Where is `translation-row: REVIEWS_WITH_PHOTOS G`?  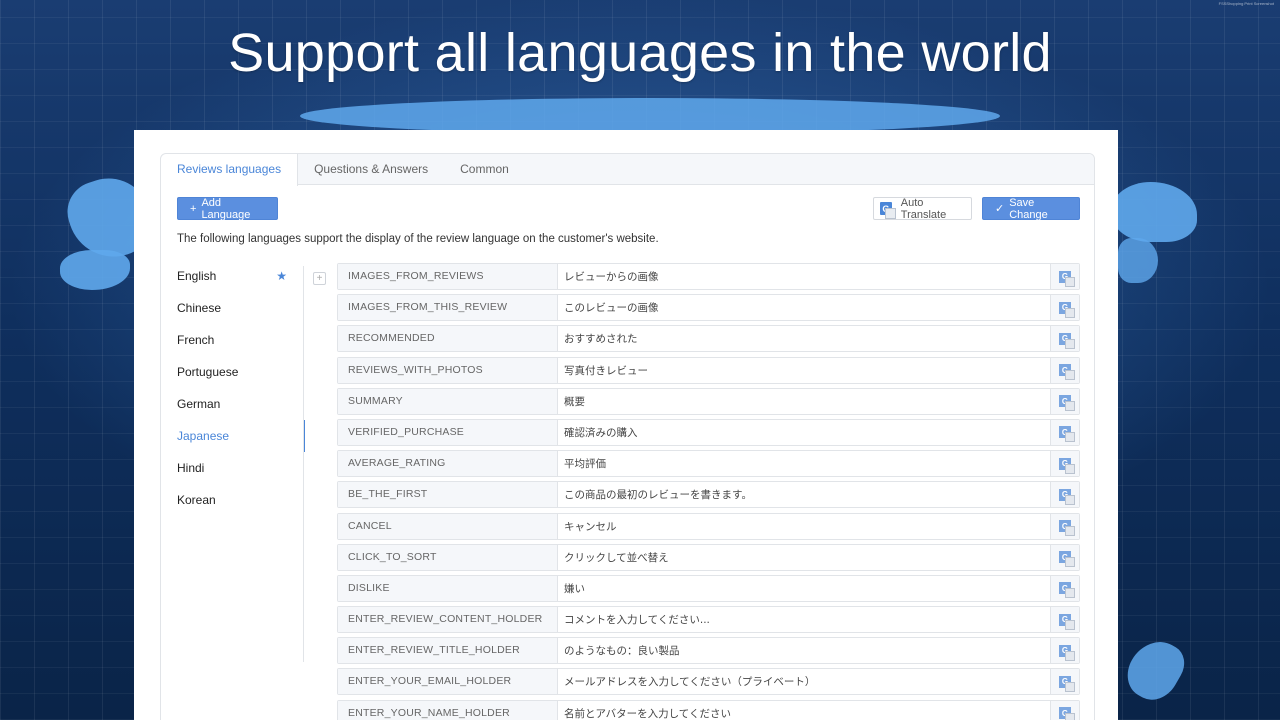
translation-row: REVIEWS_WITH_PHOTOS G is located at coordinates (708, 370).